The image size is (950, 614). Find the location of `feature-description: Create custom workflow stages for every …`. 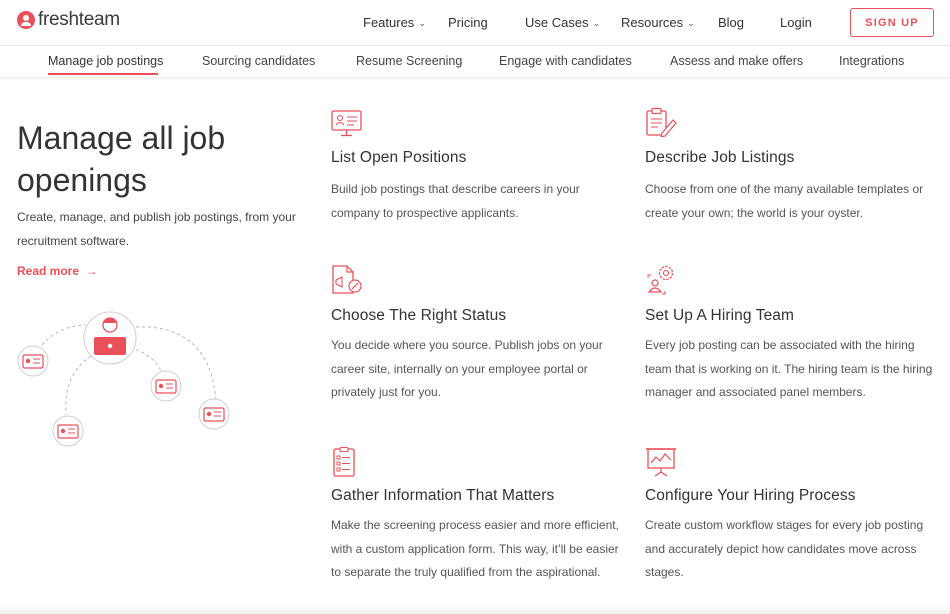

feature-description: Create custom workflow stages for every … is located at coordinates (784, 548).